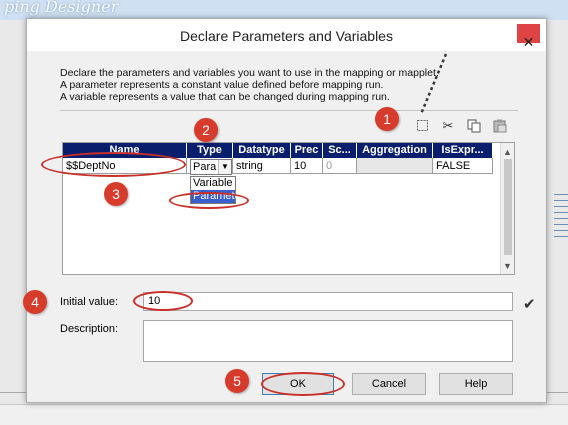 The height and width of the screenshot is (425, 568). I want to click on annotation-dotted-arrow, so click(433, 84).